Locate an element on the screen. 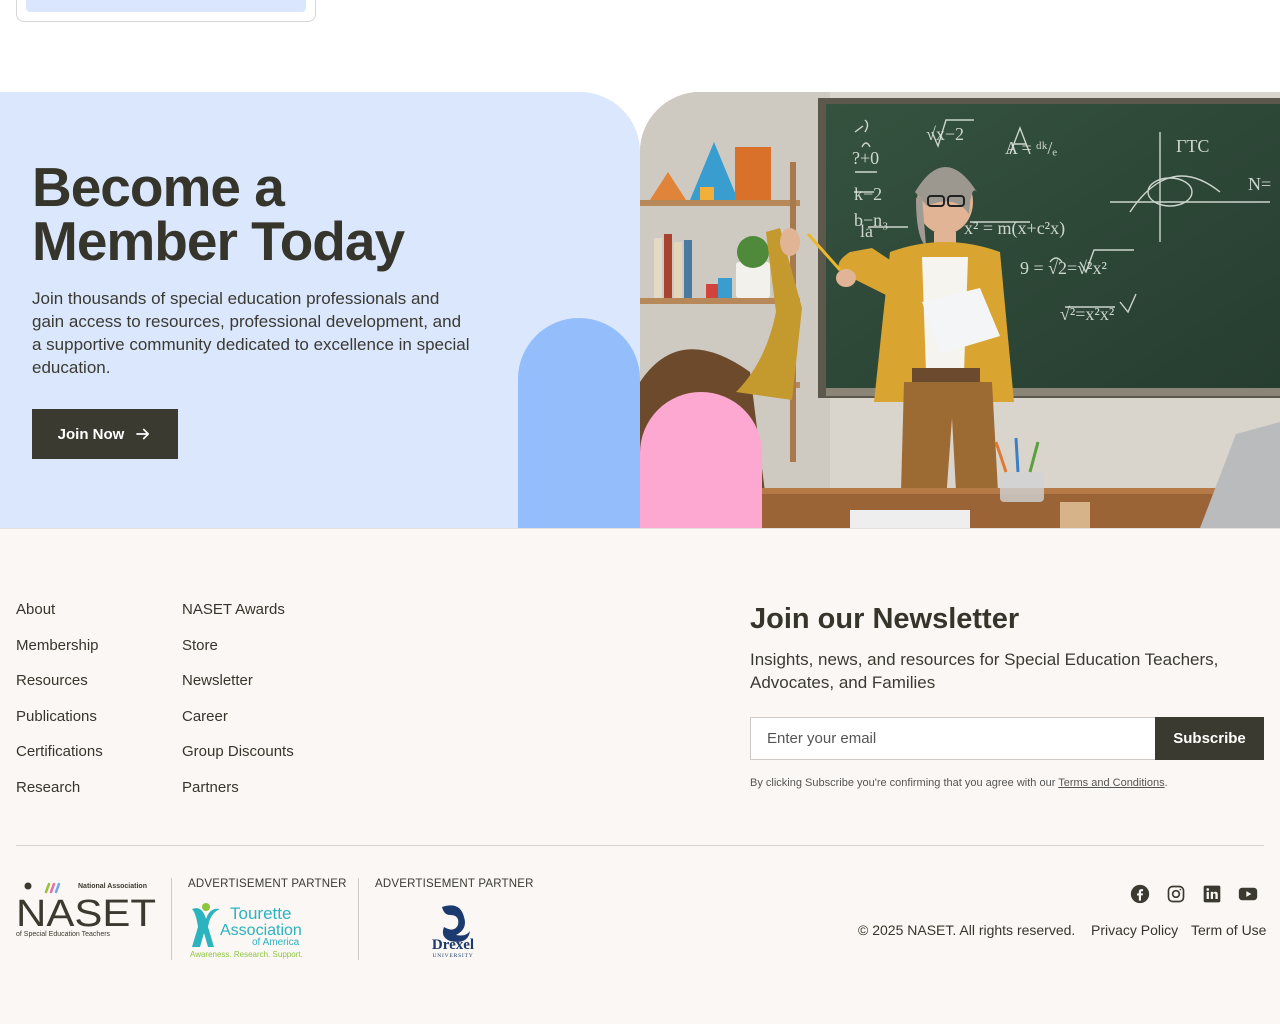 The width and height of the screenshot is (1280, 1024). svg-text: la is located at coordinates (866, 231).